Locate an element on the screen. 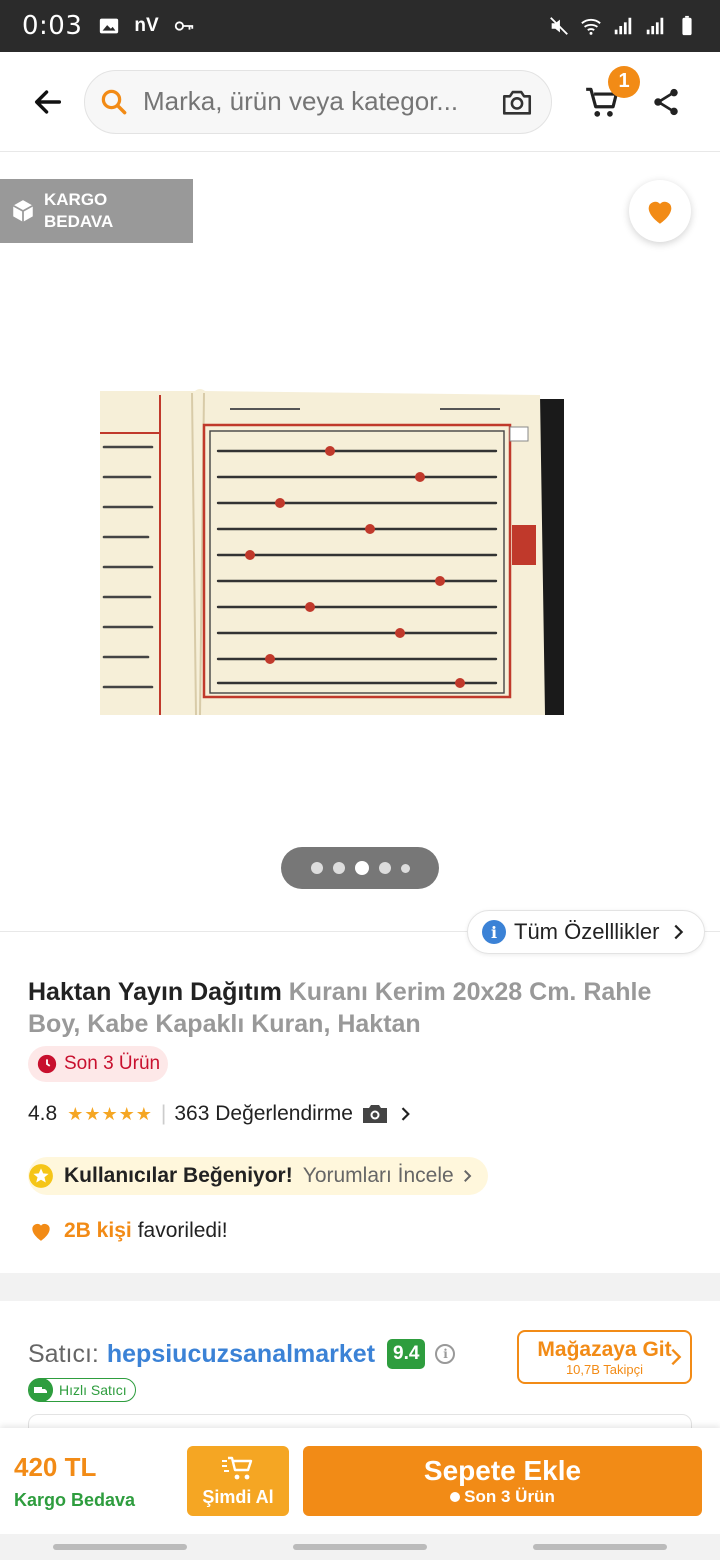 The height and width of the screenshot is (1560, 720). favorites-row: 2B kişi favoriledi! is located at coordinates (128, 1231).